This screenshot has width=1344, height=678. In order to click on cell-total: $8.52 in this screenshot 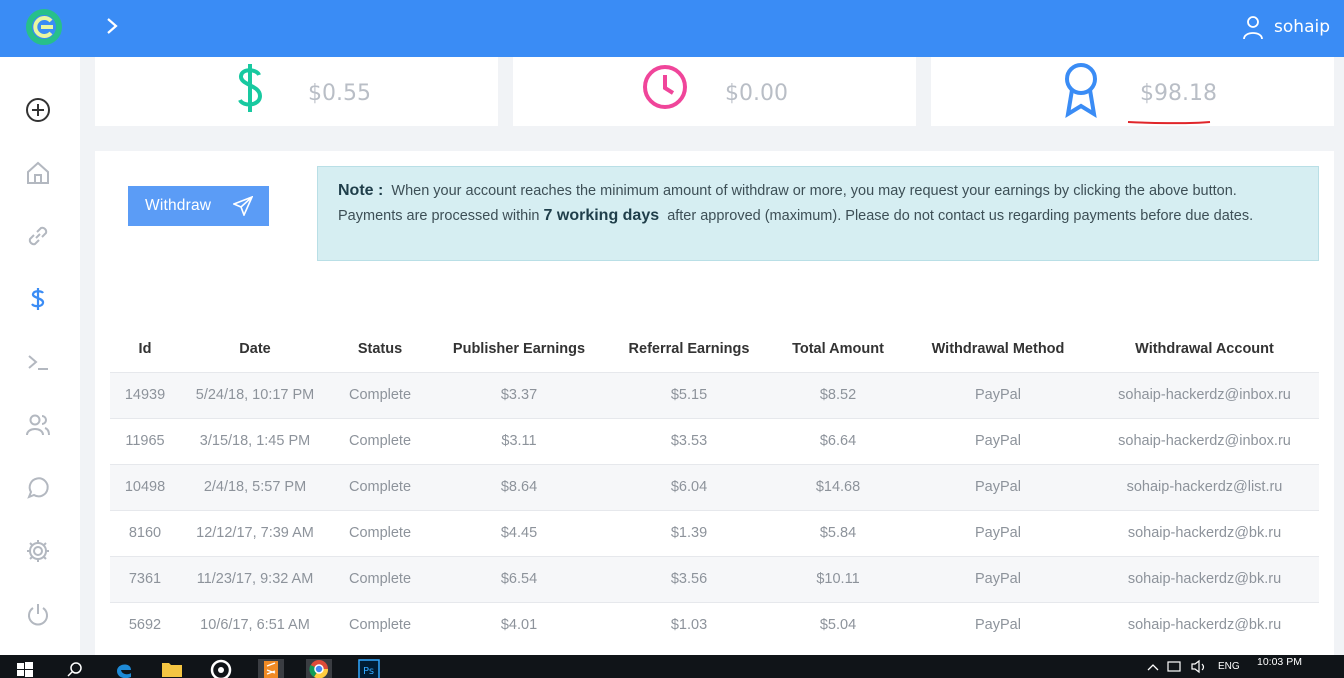, I will do `click(838, 394)`.